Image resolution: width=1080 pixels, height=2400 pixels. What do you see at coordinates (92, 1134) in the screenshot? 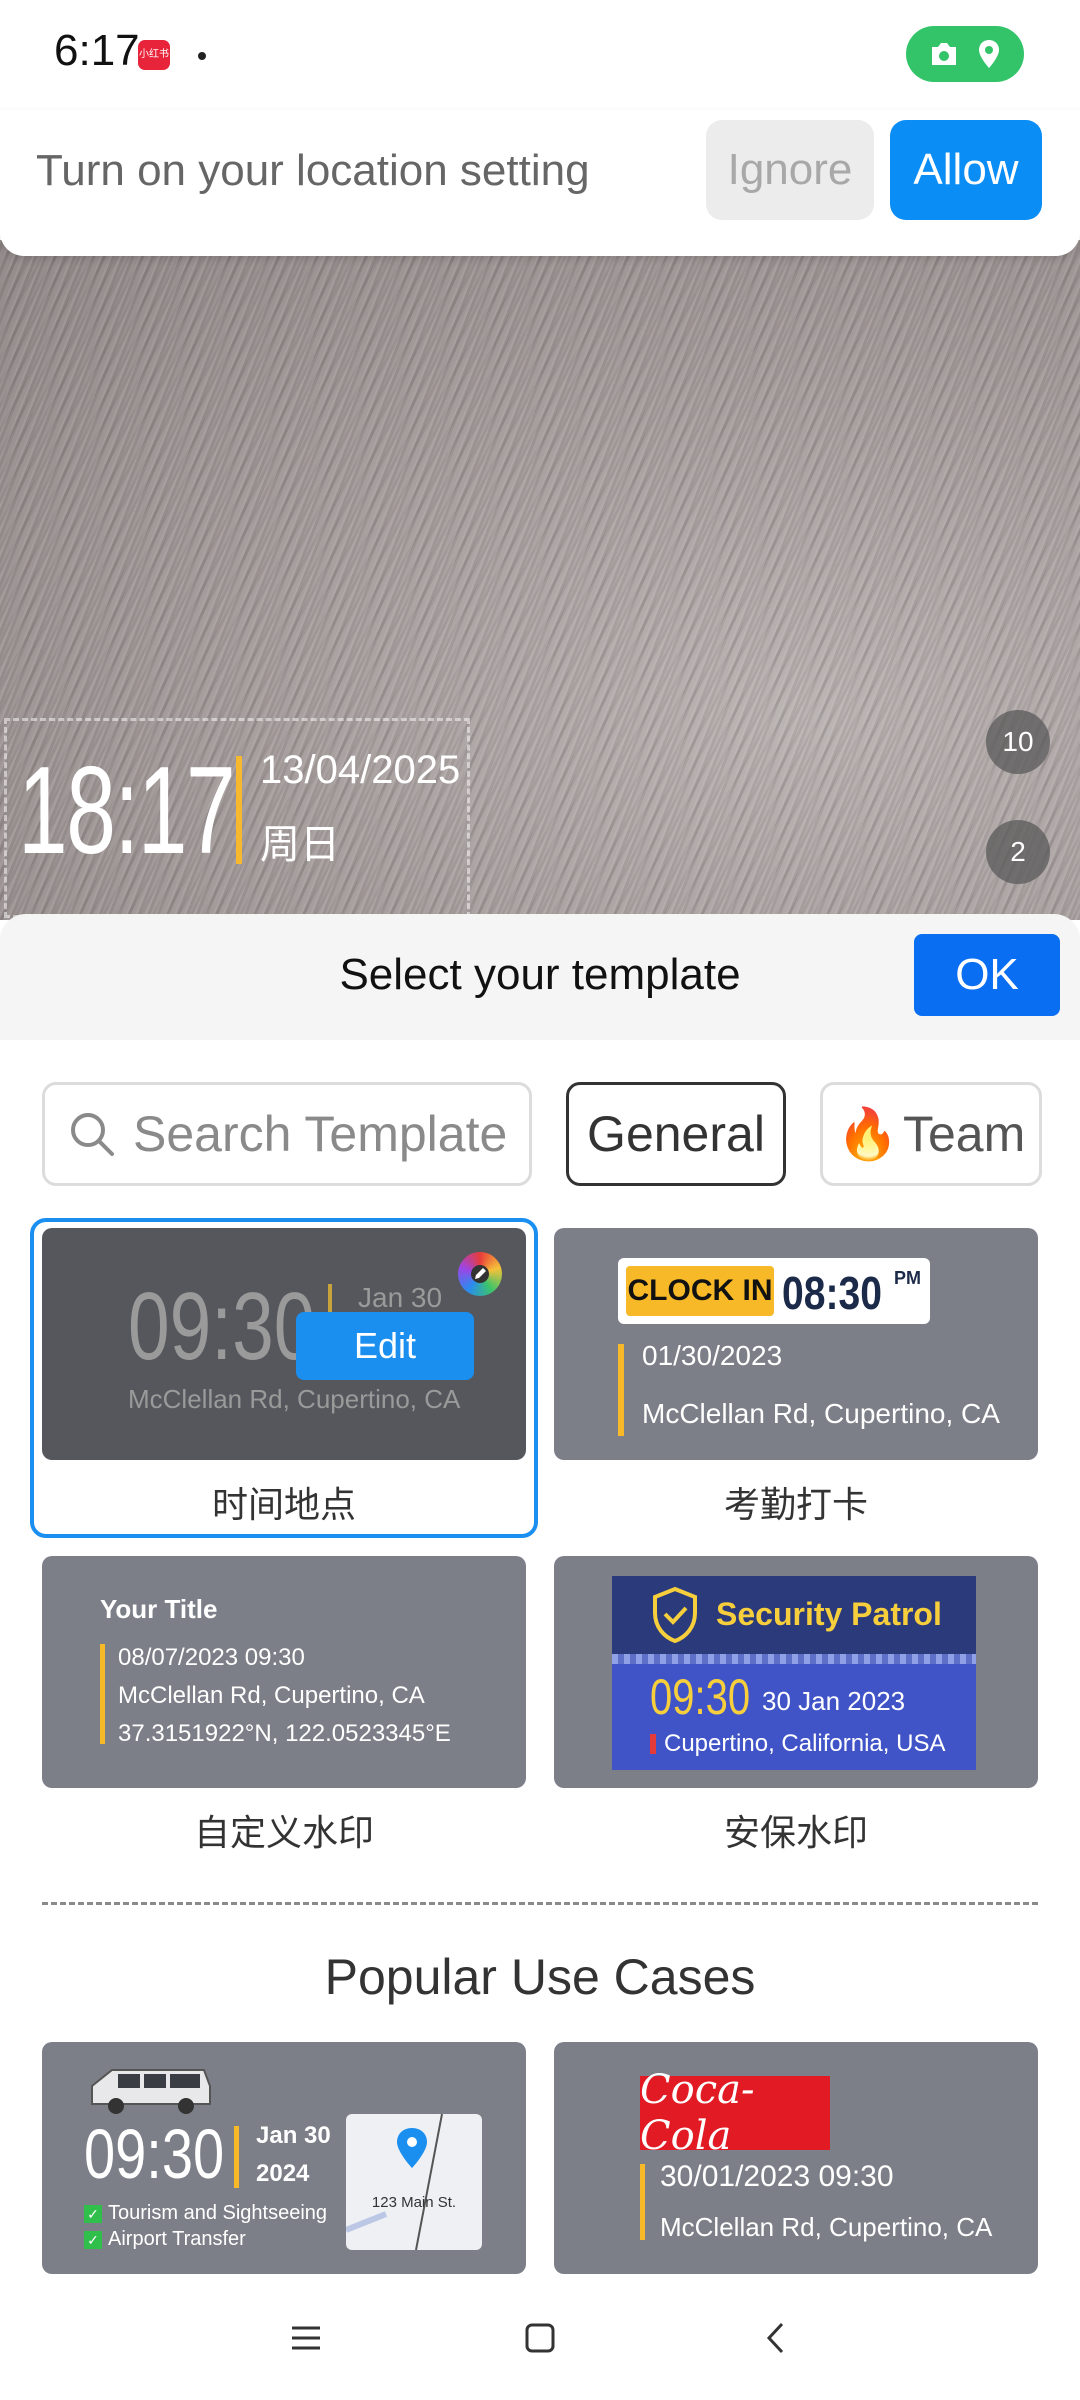
I see `search-icon` at bounding box center [92, 1134].